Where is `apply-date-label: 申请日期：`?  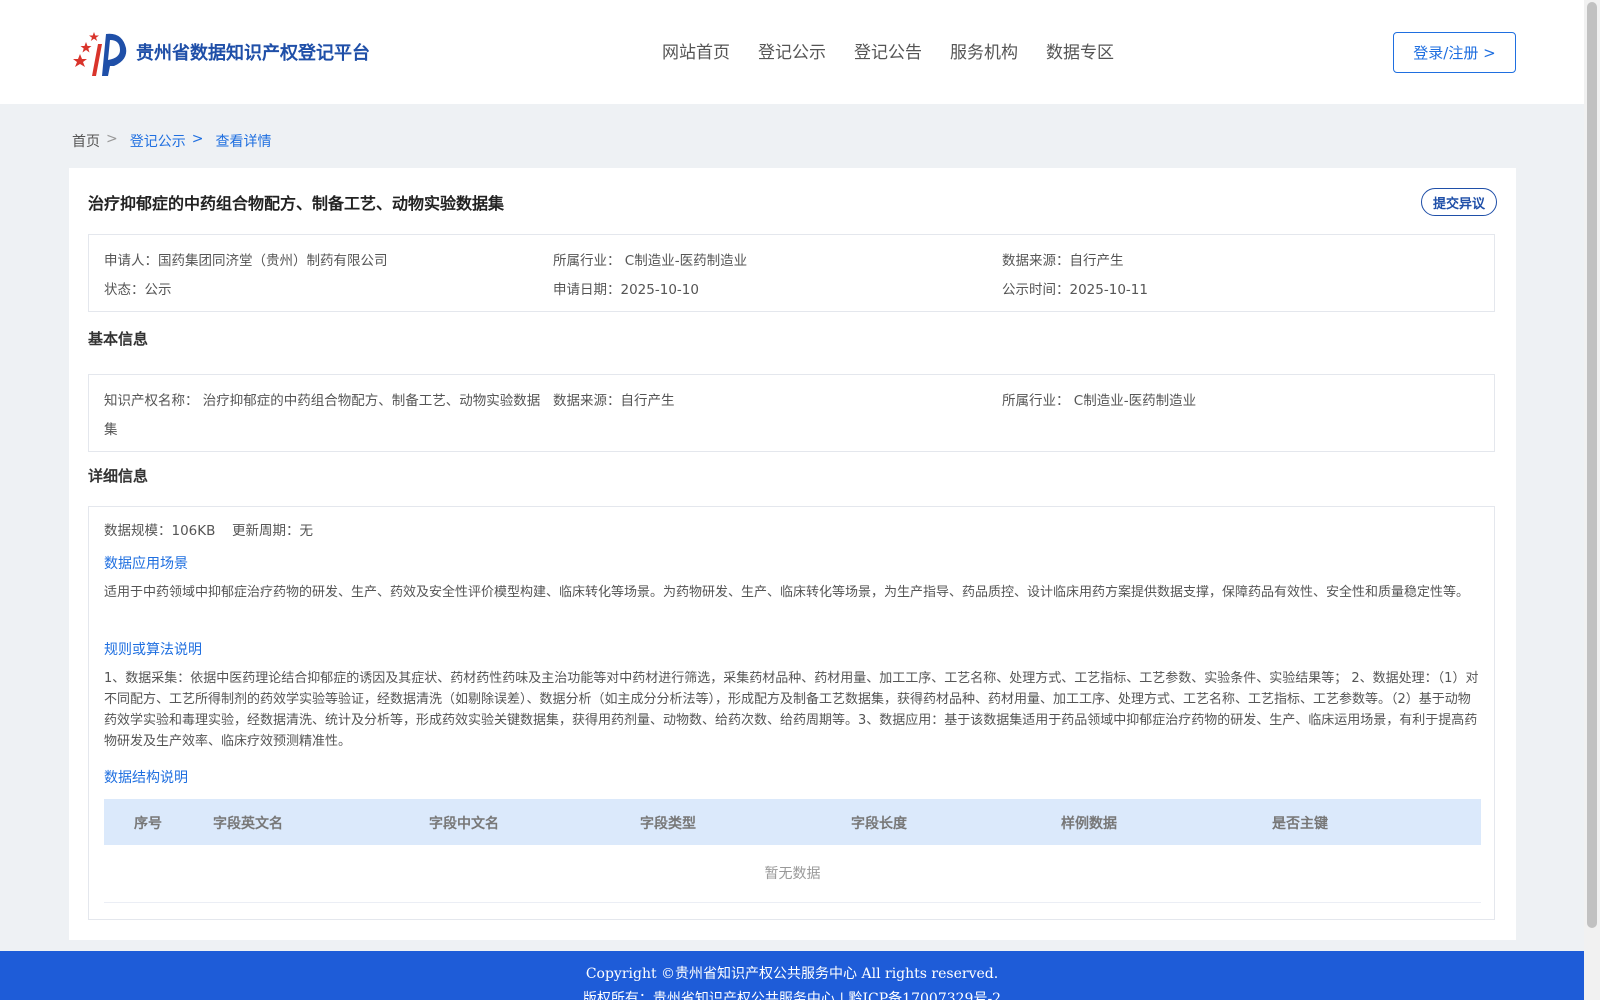
apply-date-label: 申请日期： is located at coordinates (587, 290).